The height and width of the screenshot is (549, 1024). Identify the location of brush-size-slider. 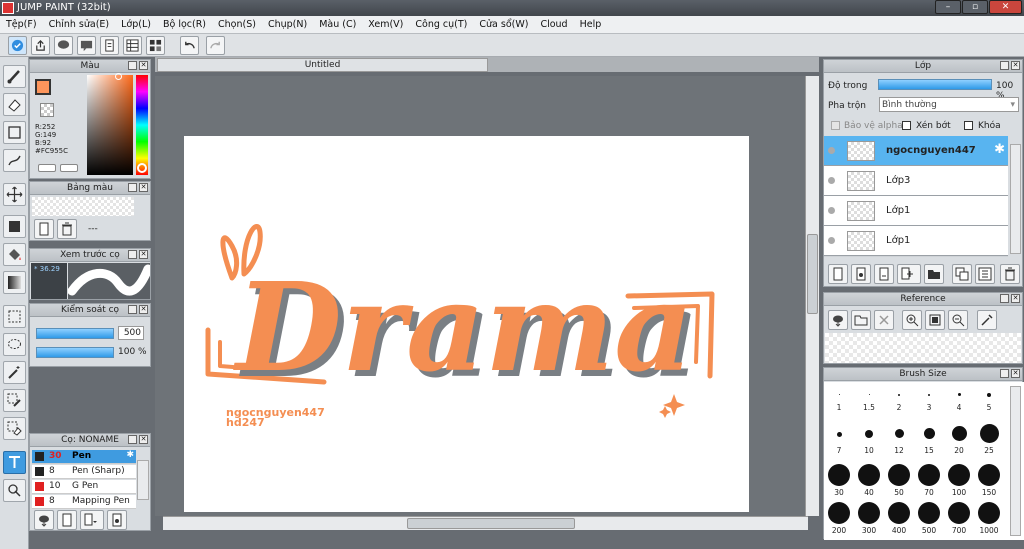
(75, 333).